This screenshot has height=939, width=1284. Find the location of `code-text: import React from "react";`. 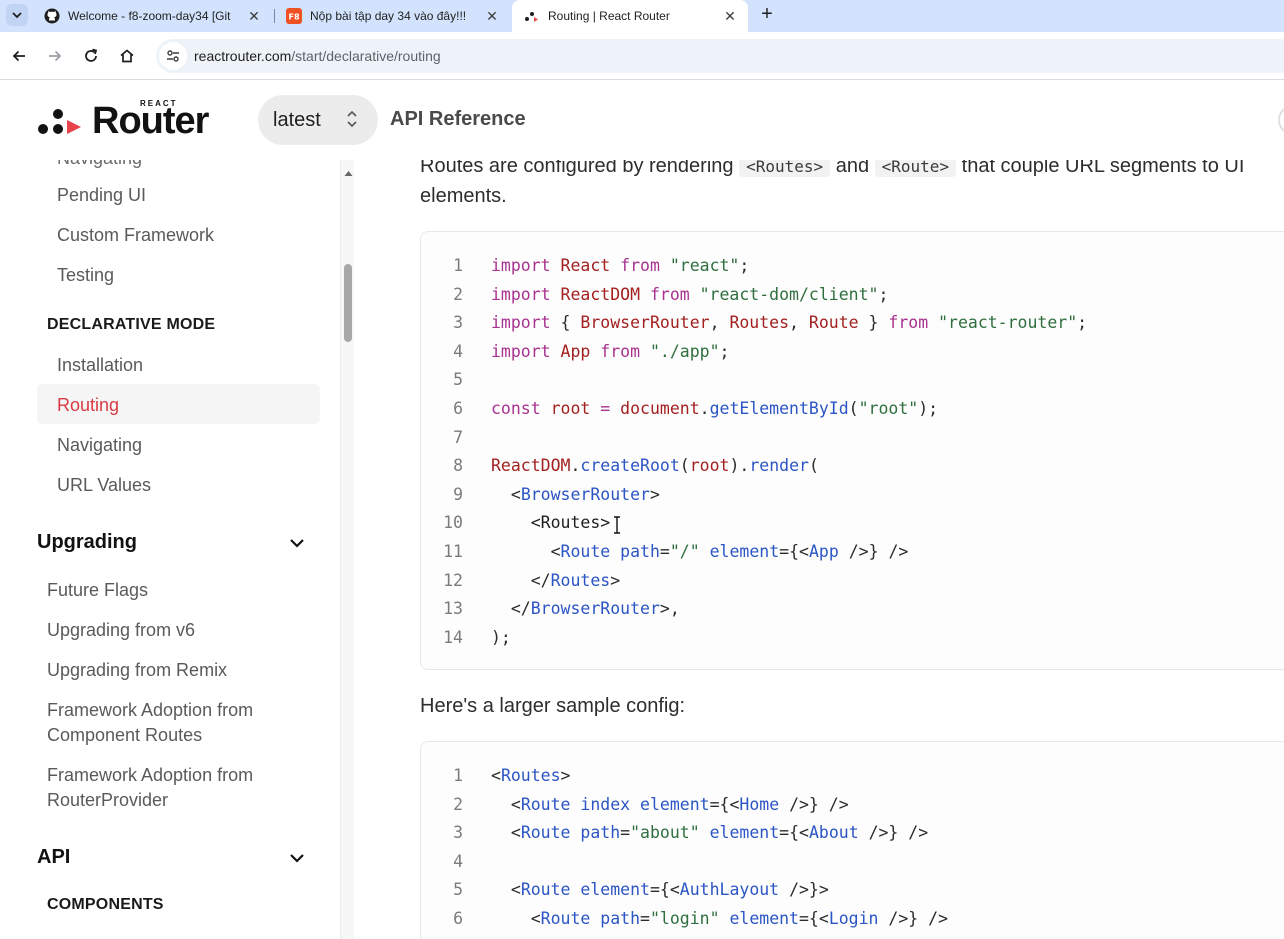

code-text: import React from "react"; is located at coordinates (620, 266).